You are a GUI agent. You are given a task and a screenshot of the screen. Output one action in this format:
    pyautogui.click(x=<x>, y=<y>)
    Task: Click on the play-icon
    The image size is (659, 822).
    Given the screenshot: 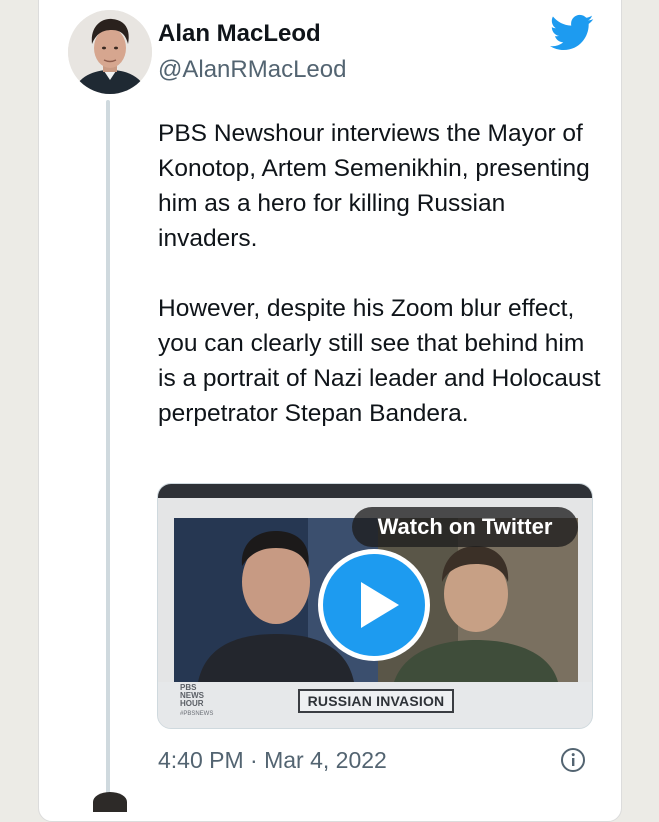 What is the action you would take?
    pyautogui.click(x=374, y=605)
    